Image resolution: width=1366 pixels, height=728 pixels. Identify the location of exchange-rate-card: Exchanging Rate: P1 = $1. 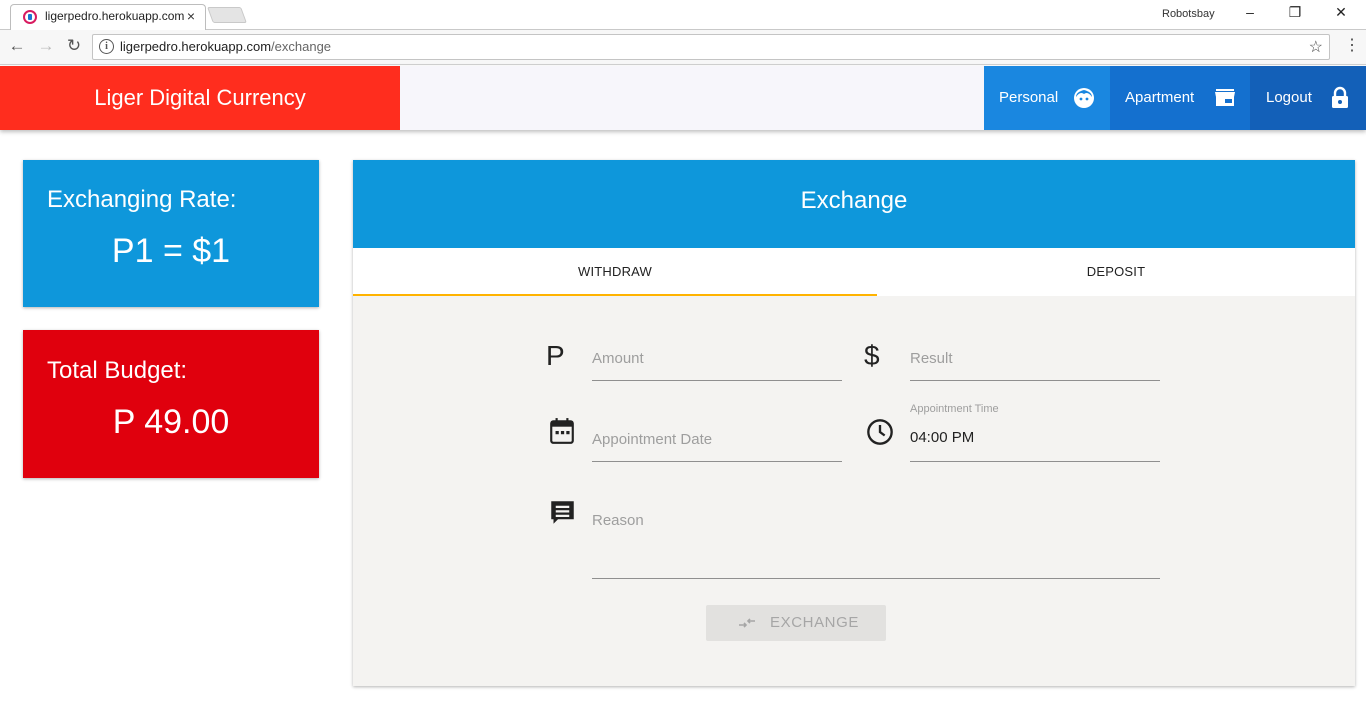
(171, 233).